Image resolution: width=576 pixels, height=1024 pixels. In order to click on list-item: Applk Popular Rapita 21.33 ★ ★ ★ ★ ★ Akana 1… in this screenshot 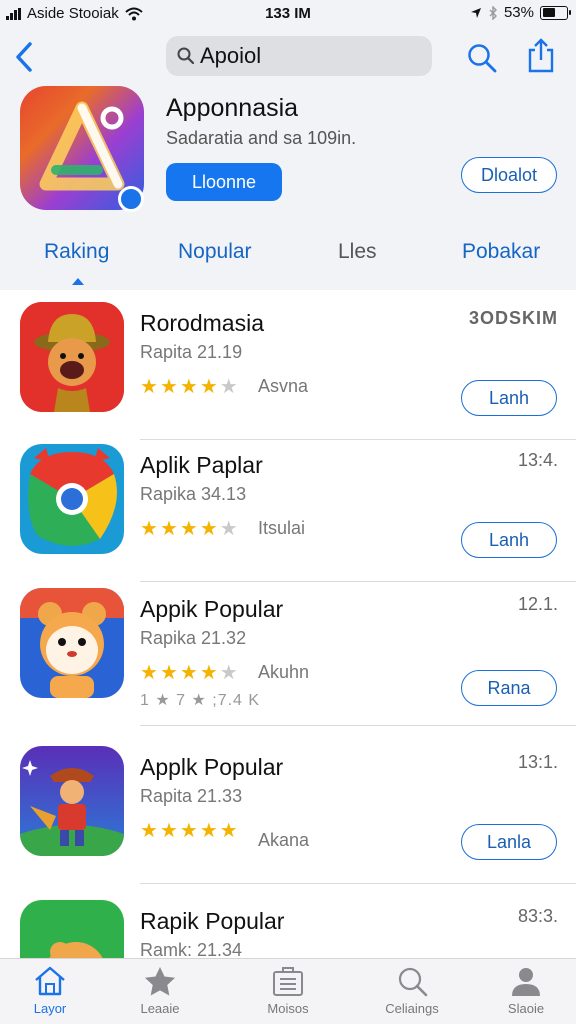, I will do `click(288, 809)`.